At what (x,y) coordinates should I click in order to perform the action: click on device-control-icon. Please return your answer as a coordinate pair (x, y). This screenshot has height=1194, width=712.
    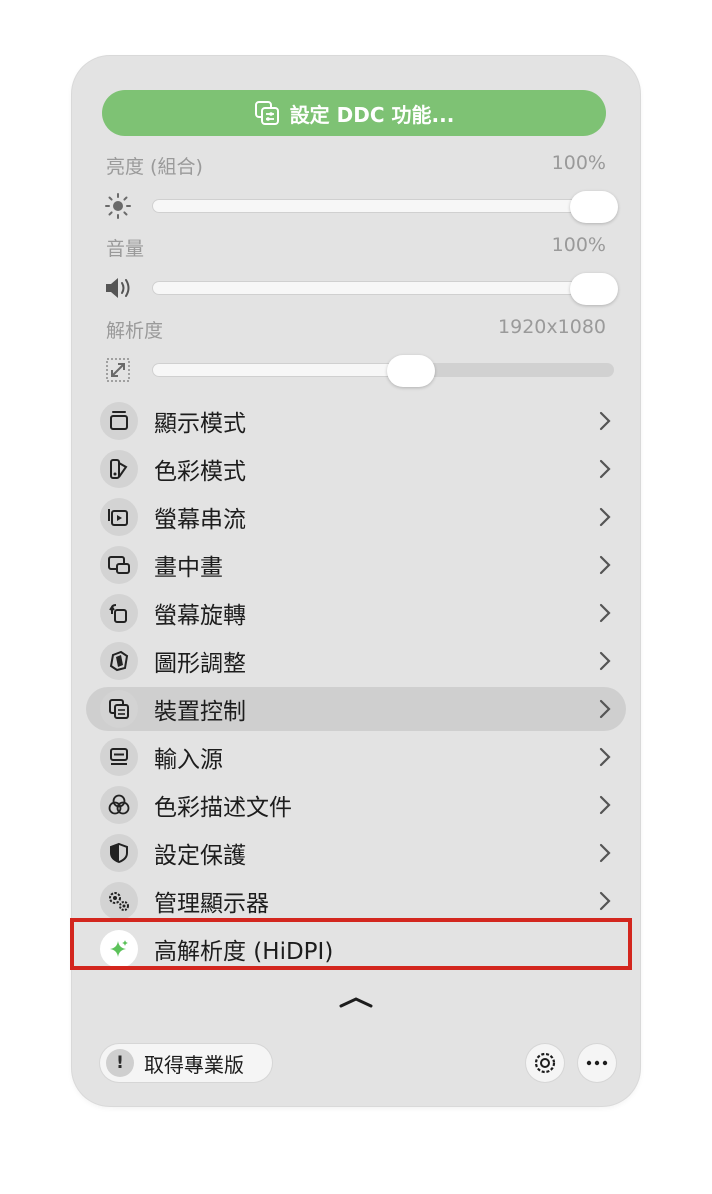
    Looking at the image, I should click on (119, 709).